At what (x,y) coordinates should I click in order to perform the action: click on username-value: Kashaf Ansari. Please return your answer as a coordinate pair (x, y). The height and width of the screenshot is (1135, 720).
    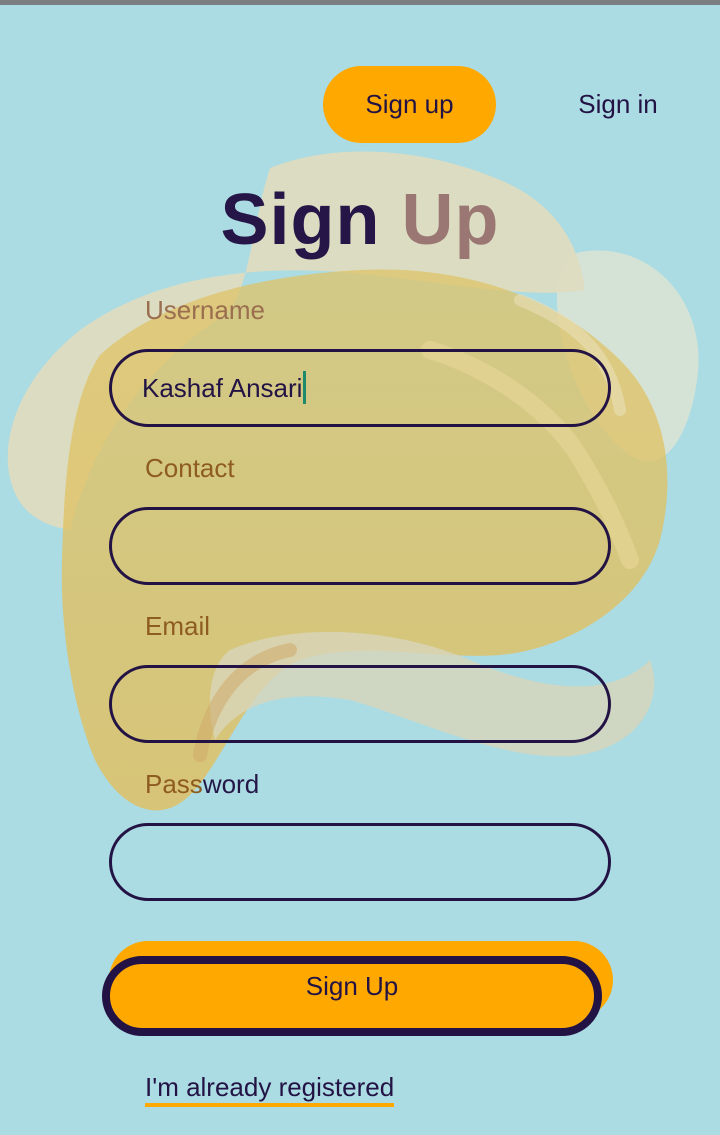
    Looking at the image, I should click on (222, 388).